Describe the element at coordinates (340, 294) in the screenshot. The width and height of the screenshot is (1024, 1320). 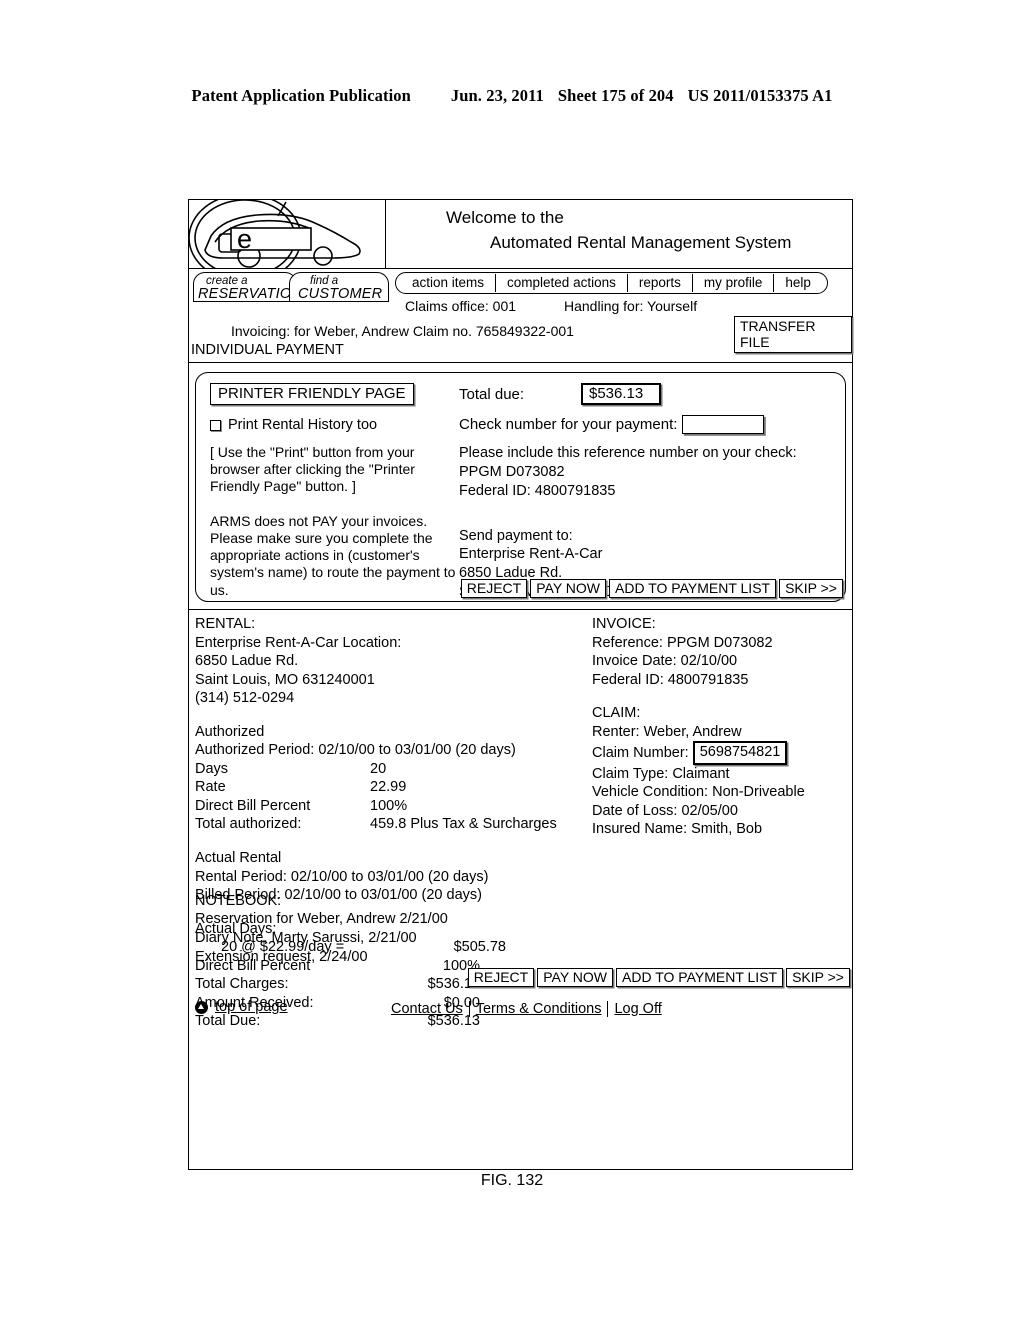
I see `tab-find-customer-line2: CUSTOMER` at that location.